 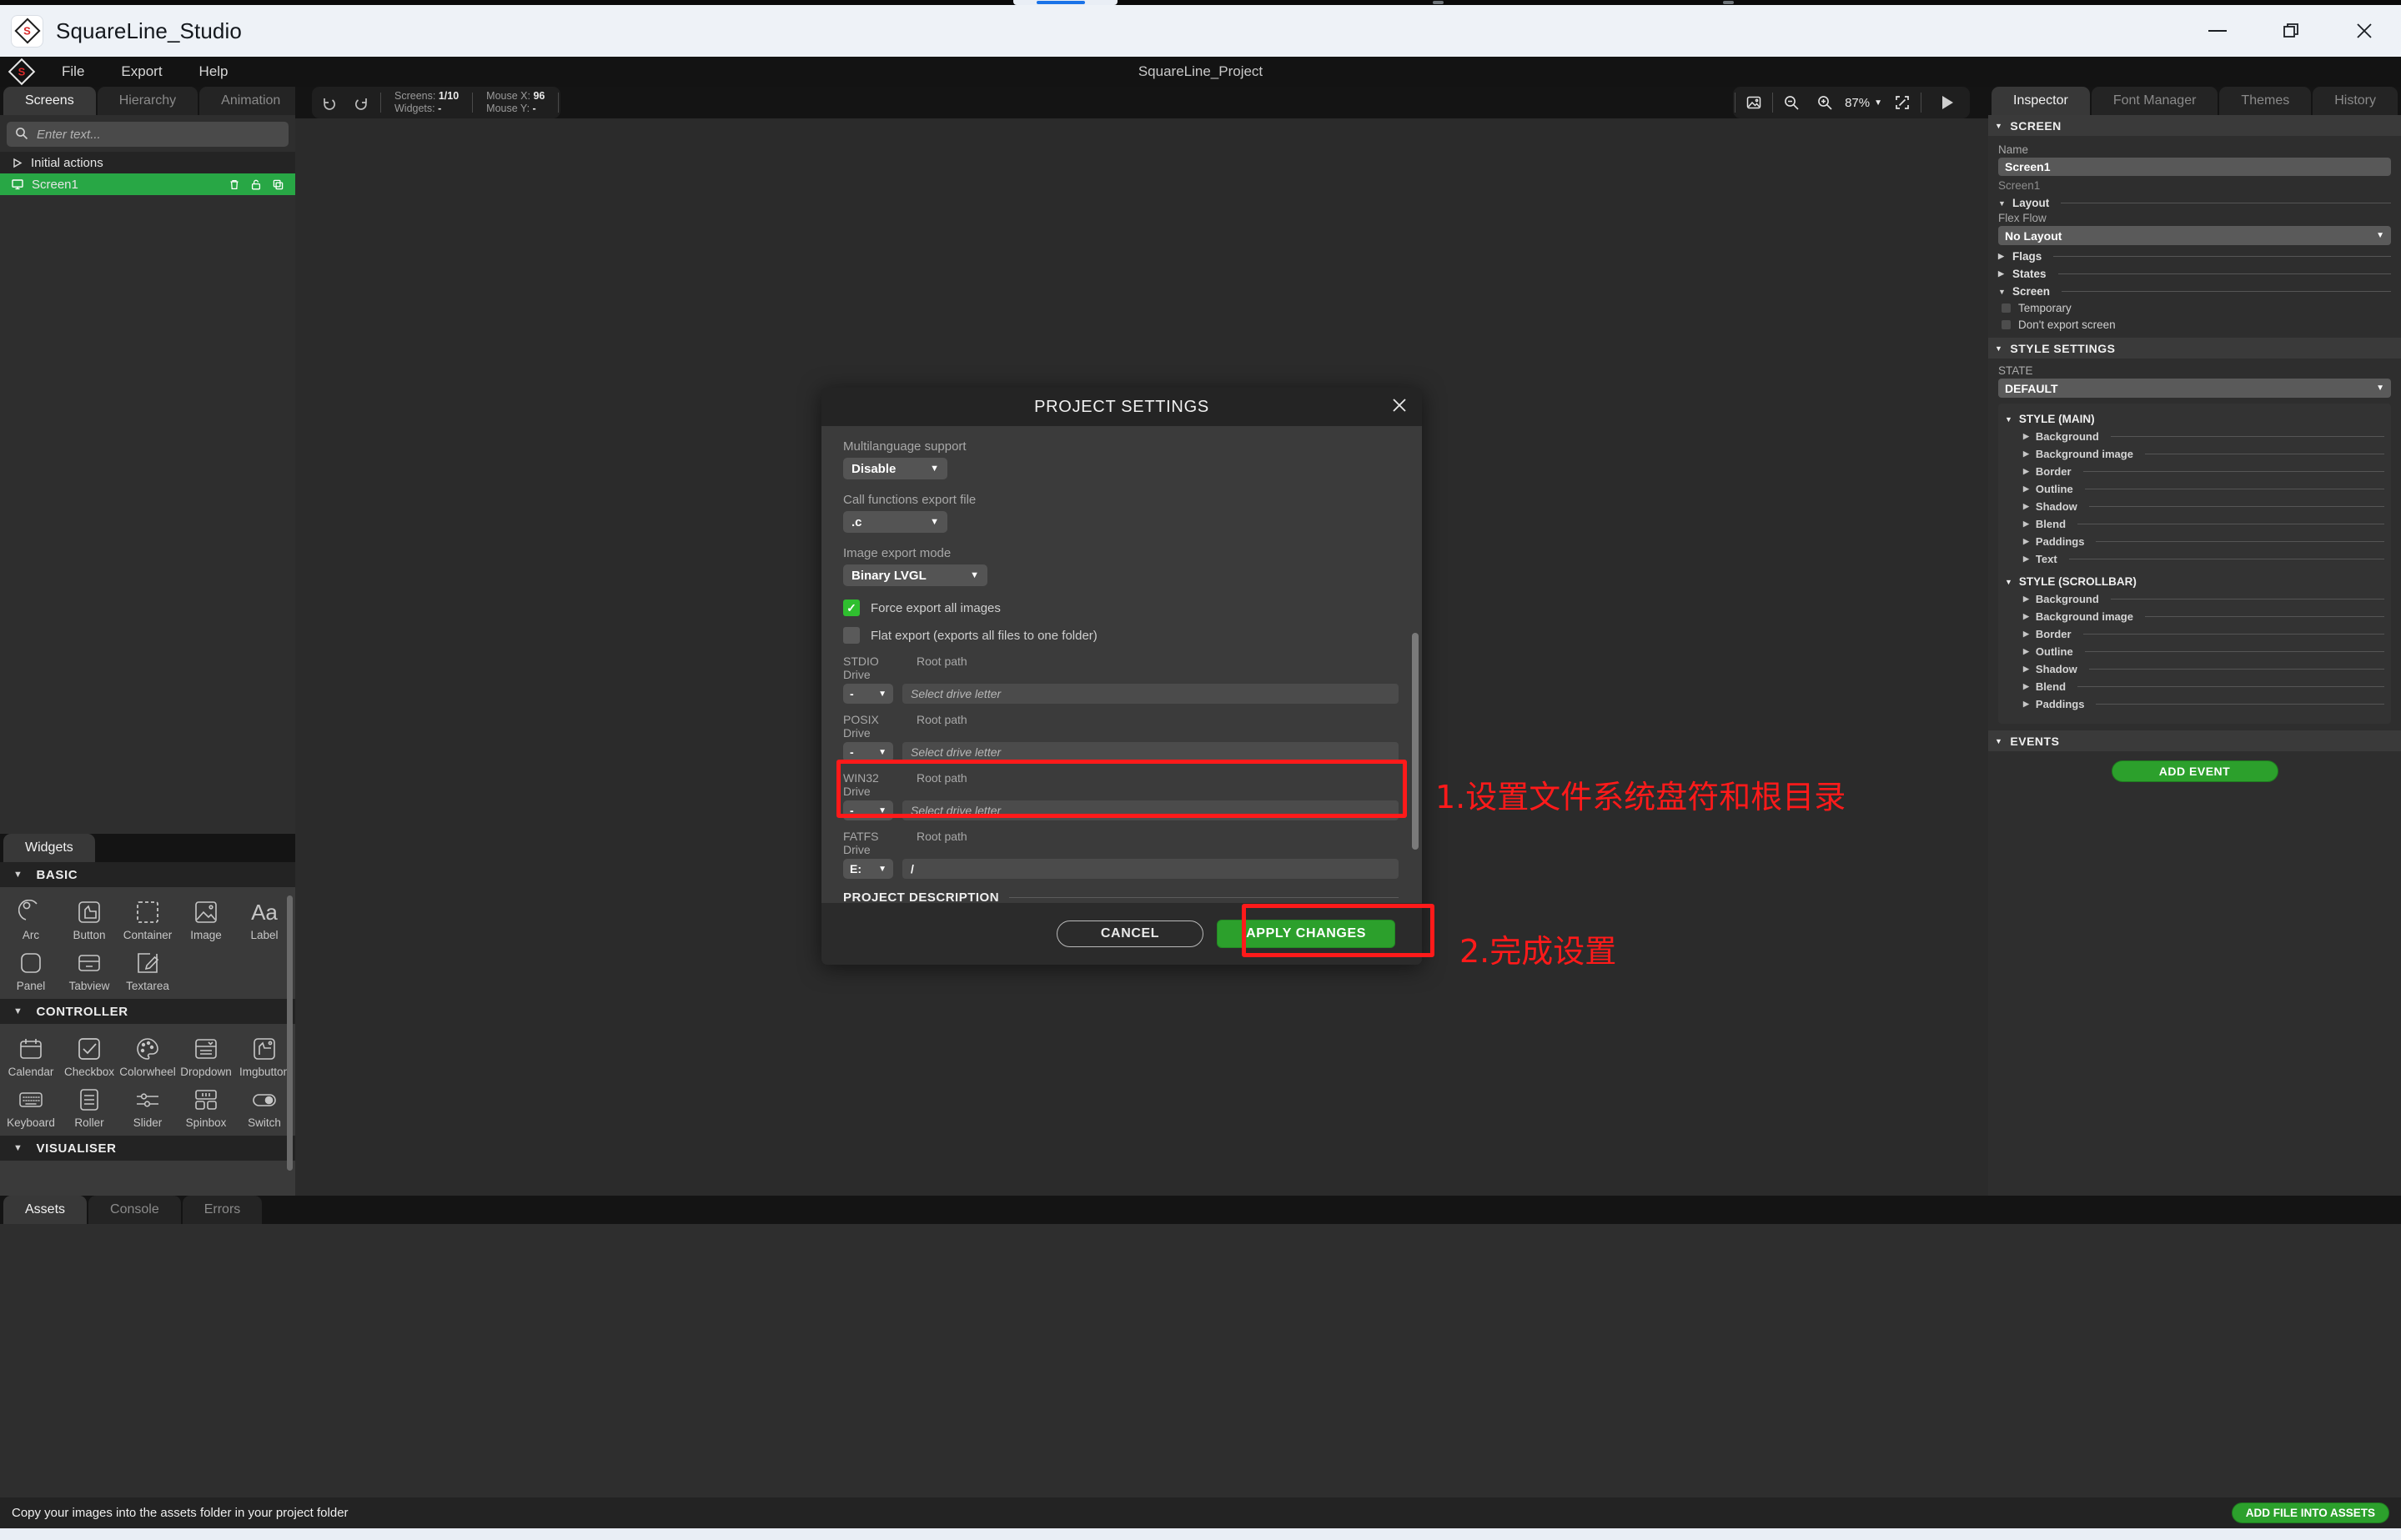 I want to click on screen-name-input: Screen1, so click(x=2195, y=167).